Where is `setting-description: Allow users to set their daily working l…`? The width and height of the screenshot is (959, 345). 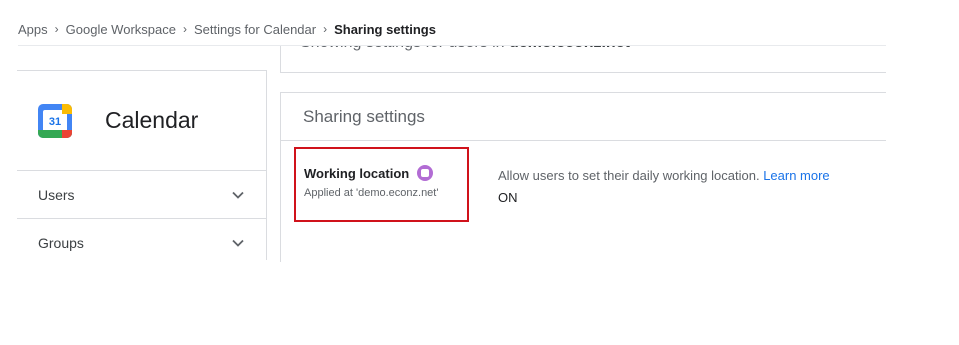
setting-description: Allow users to set their daily working l… is located at coordinates (664, 175).